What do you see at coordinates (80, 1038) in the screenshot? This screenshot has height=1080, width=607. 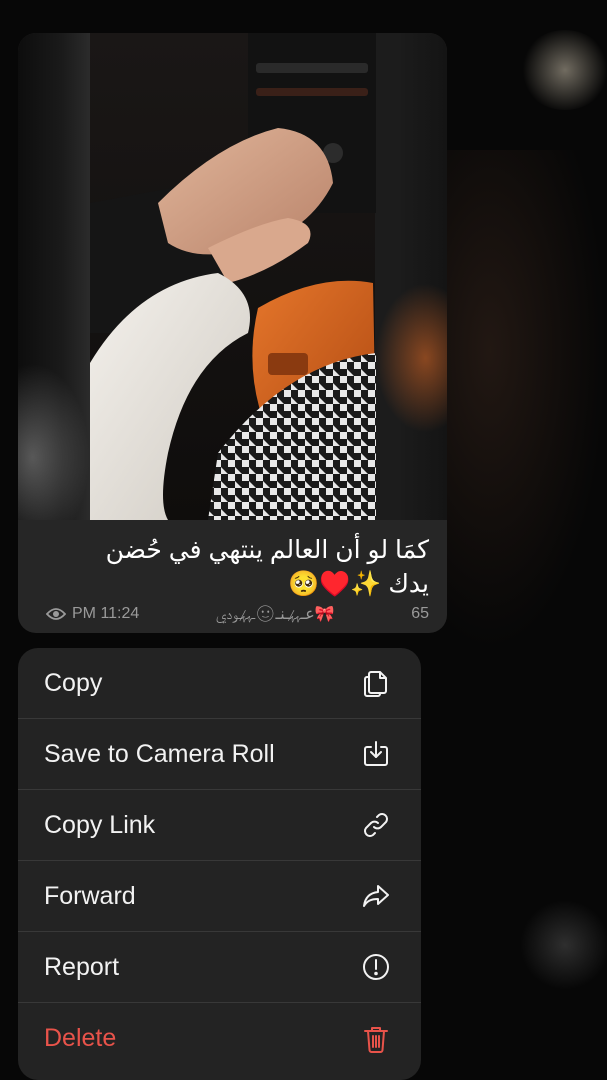 I see `menu-item-label: Delete` at bounding box center [80, 1038].